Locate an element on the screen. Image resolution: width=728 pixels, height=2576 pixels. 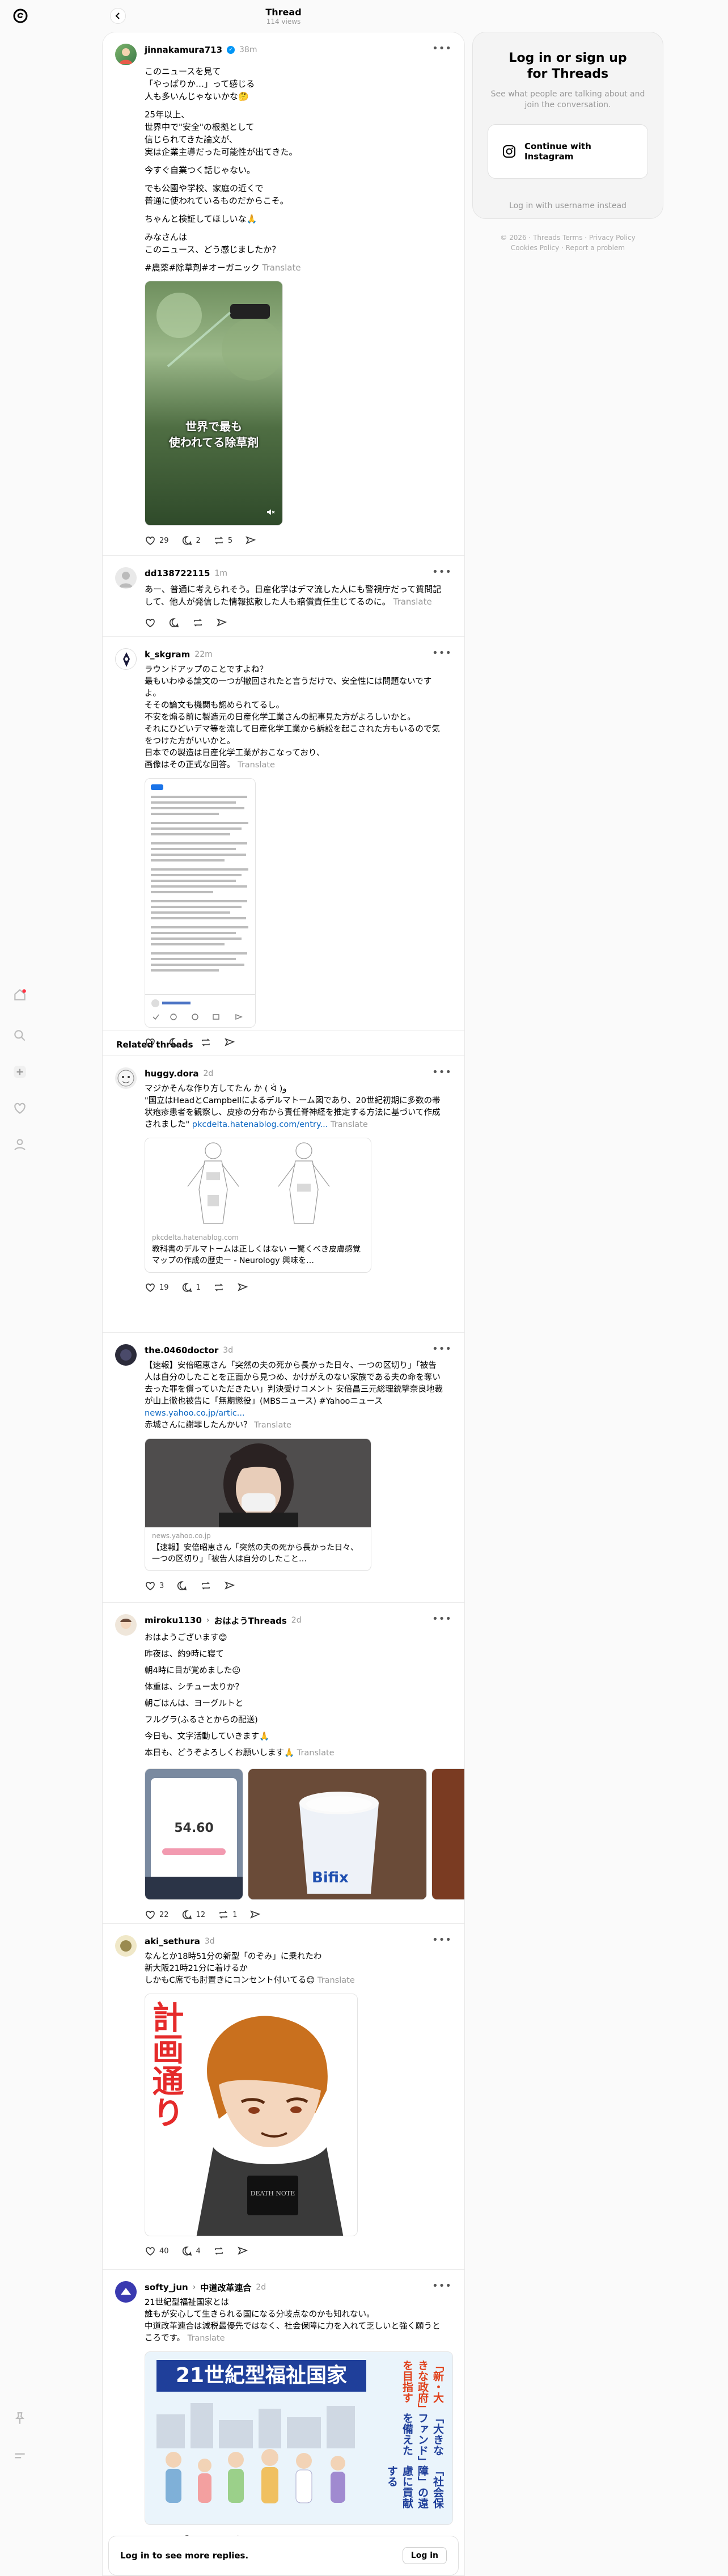
comment-icon is located at coordinates (187, 1288).